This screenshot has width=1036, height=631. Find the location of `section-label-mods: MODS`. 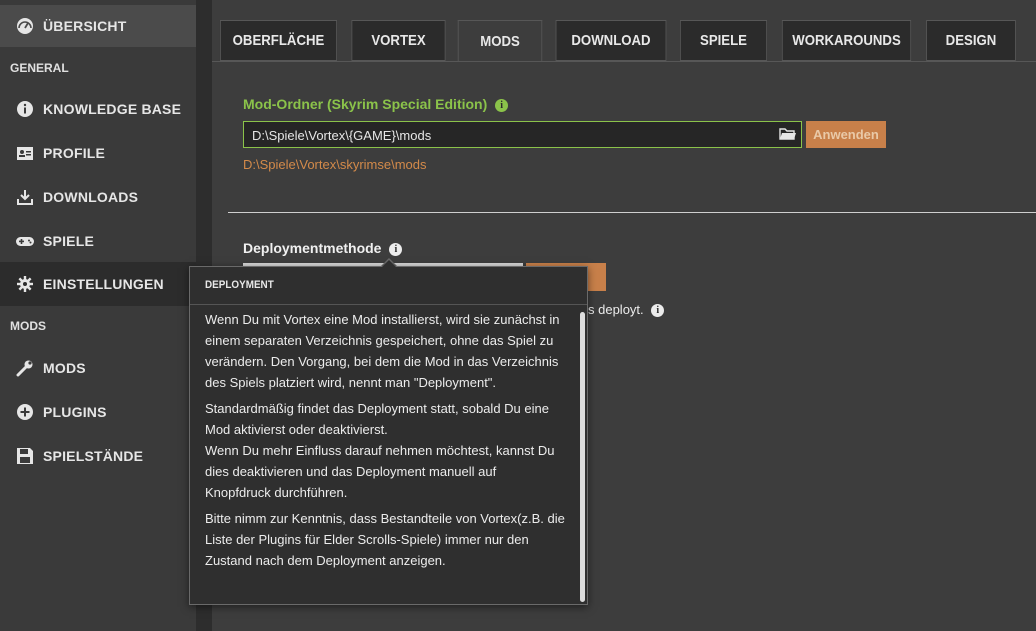

section-label-mods: MODS is located at coordinates (28, 326).